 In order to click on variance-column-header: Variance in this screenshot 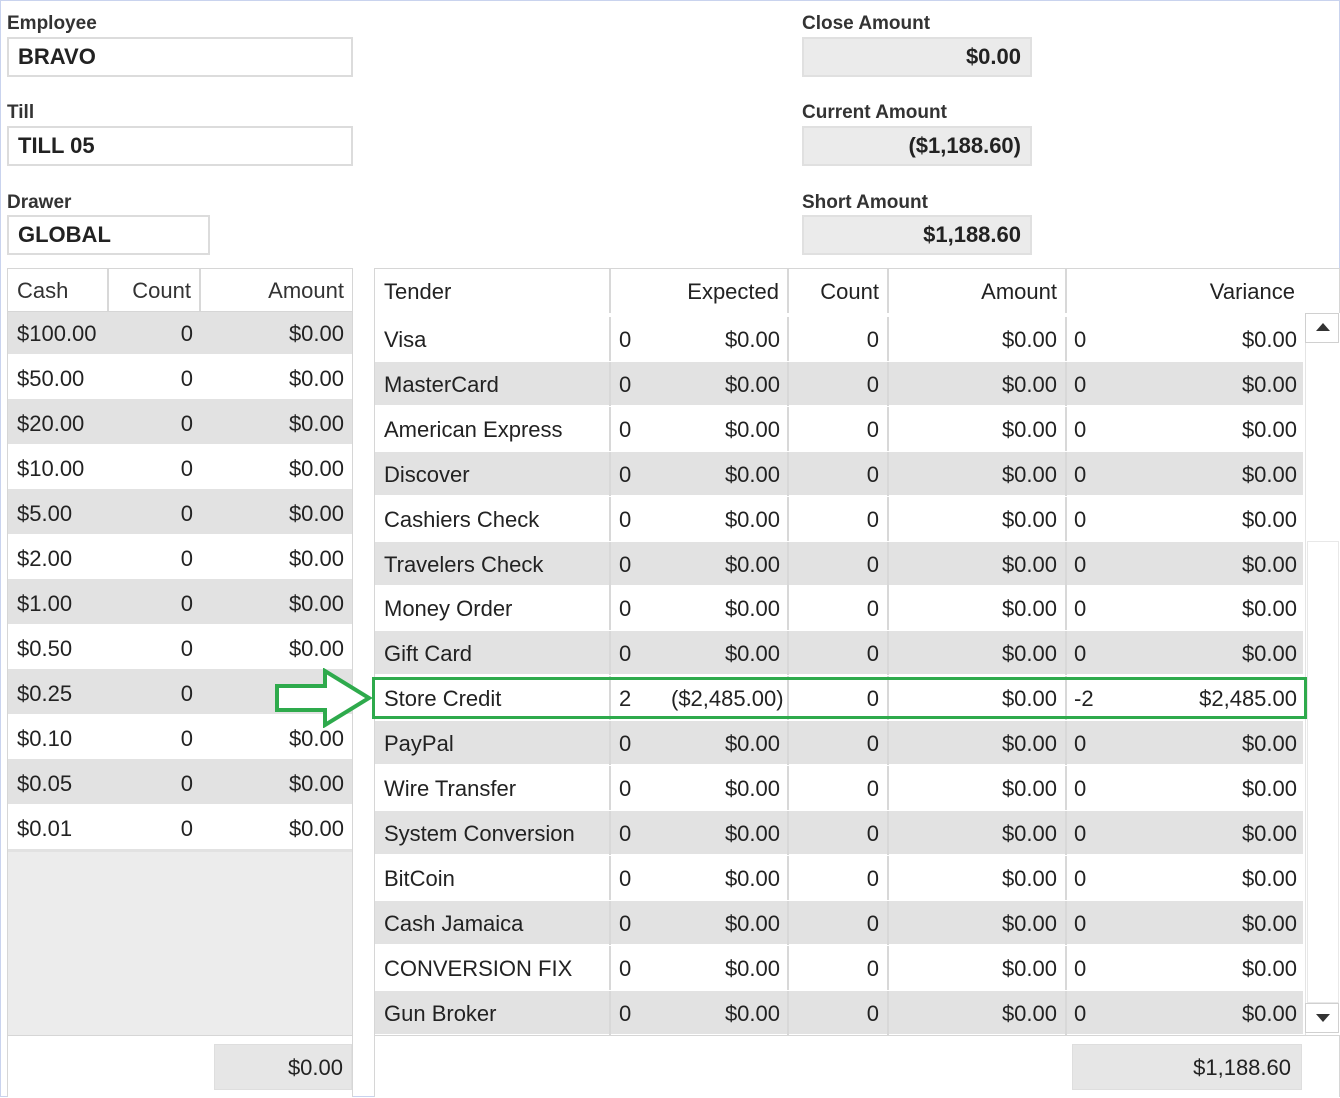, I will do `click(1185, 291)`.